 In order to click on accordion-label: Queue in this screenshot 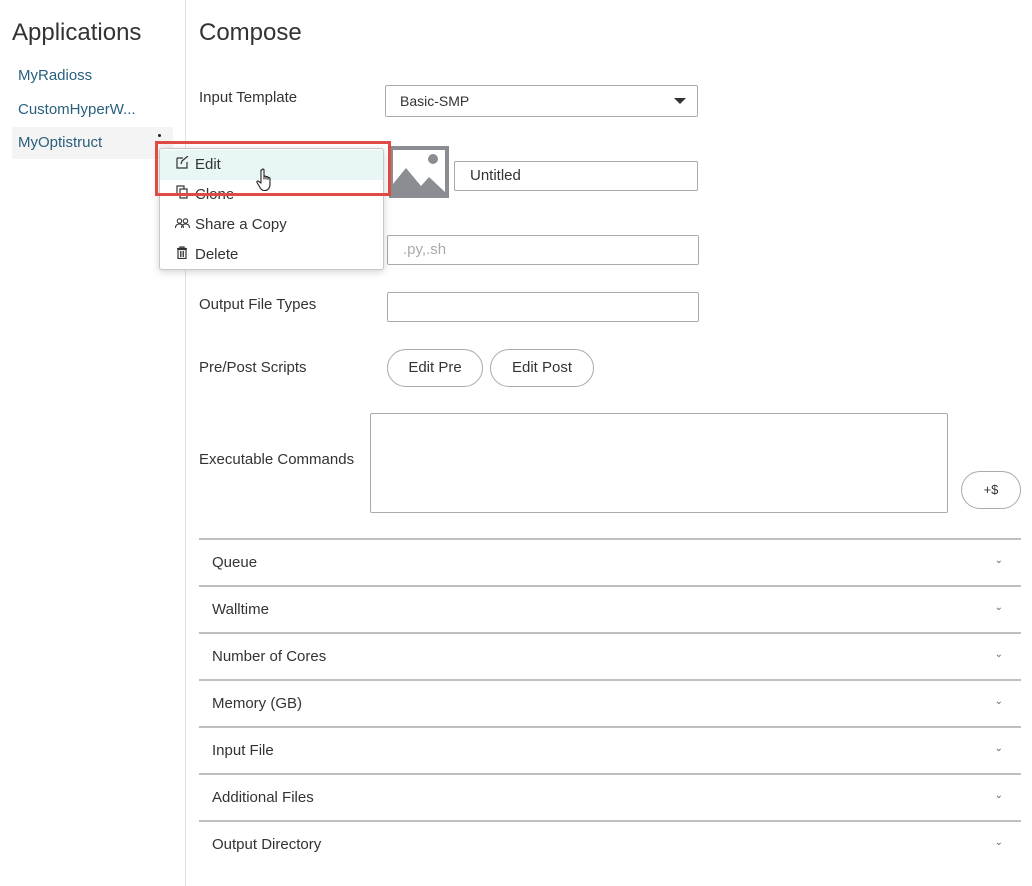, I will do `click(235, 562)`.